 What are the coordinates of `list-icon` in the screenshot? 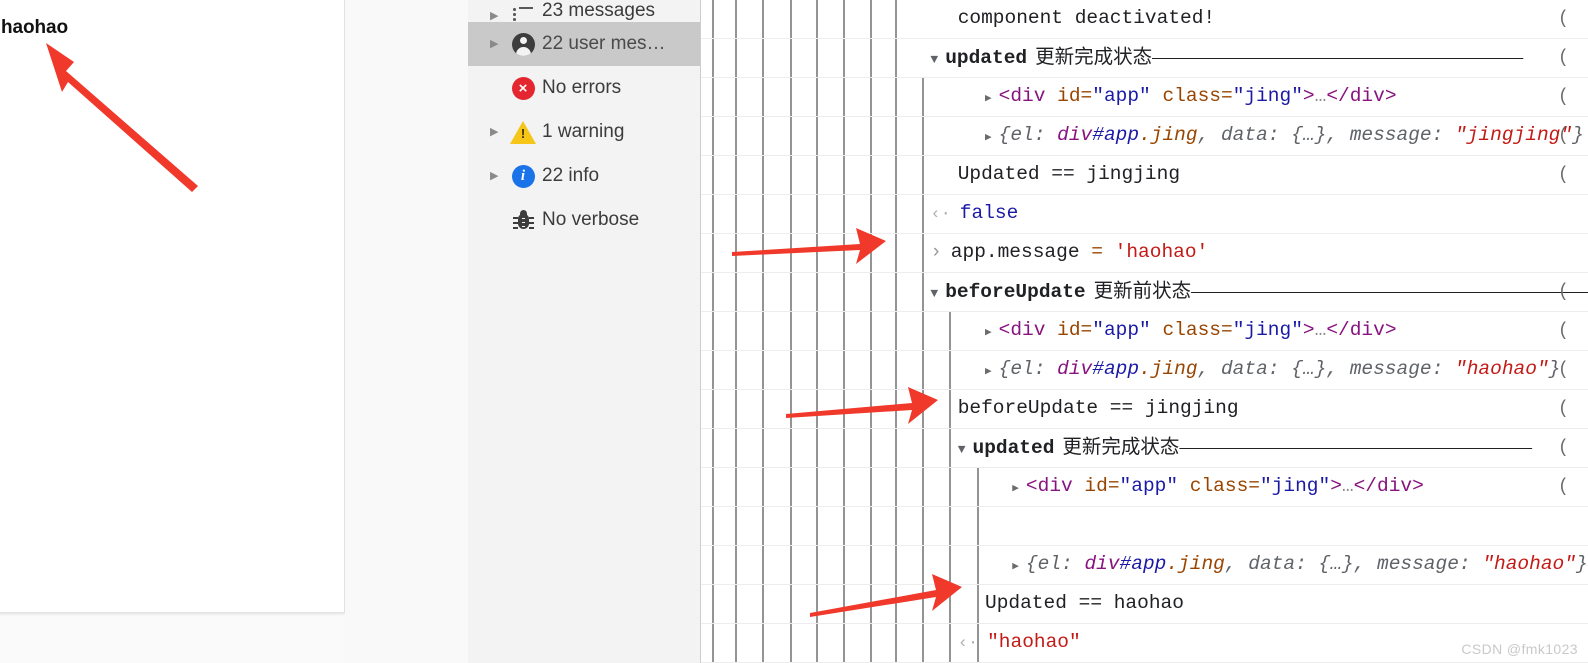 It's located at (523, 14).